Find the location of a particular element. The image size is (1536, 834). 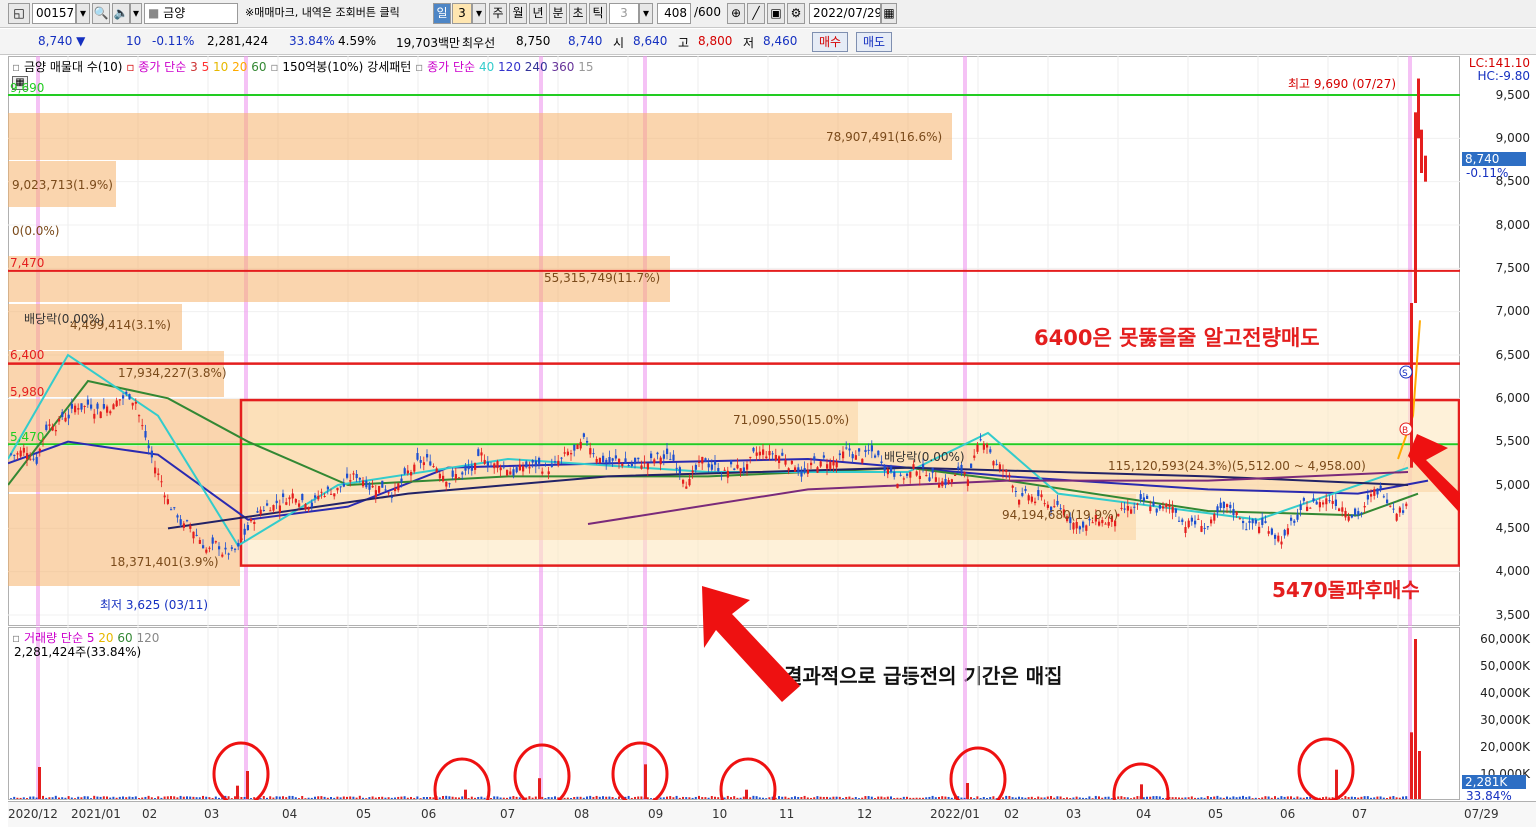

buy-button: 매수 is located at coordinates (830, 42).